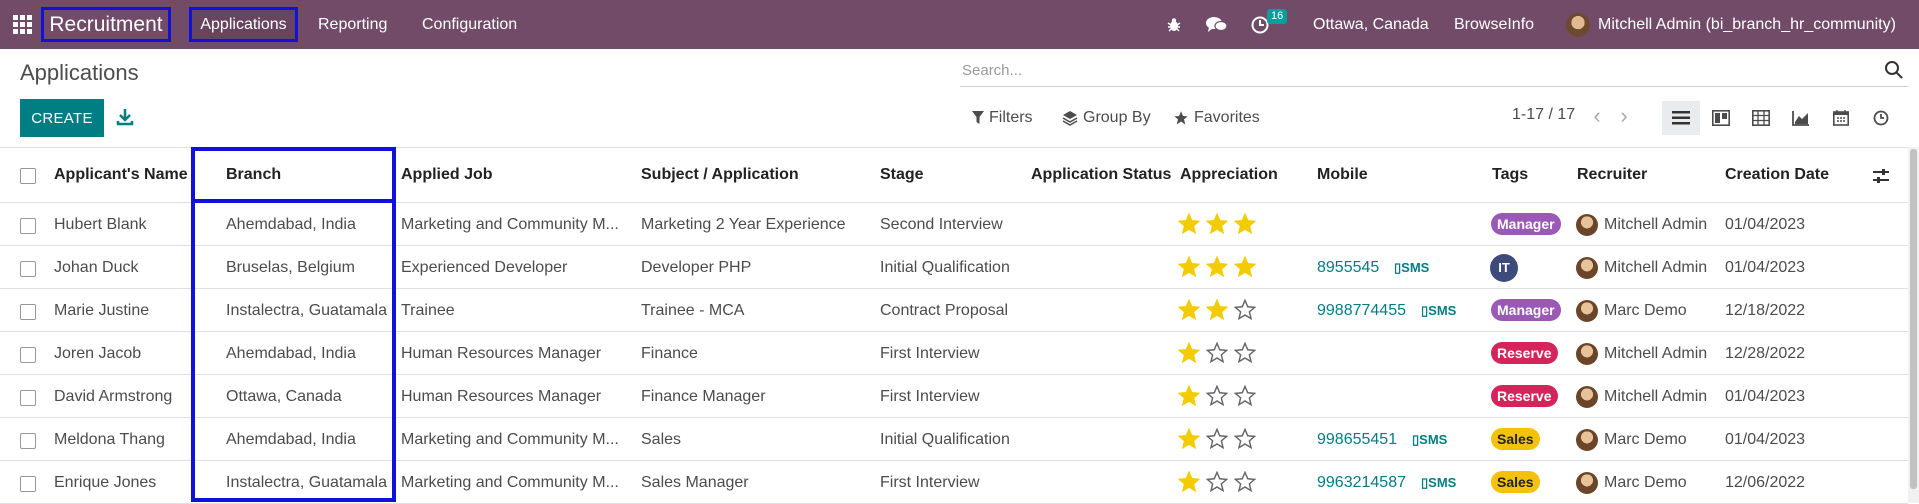 The image size is (1919, 504). Describe the element at coordinates (306, 482) in the screenshot. I see `cell-branch: Instalectra, Guatamala` at that location.